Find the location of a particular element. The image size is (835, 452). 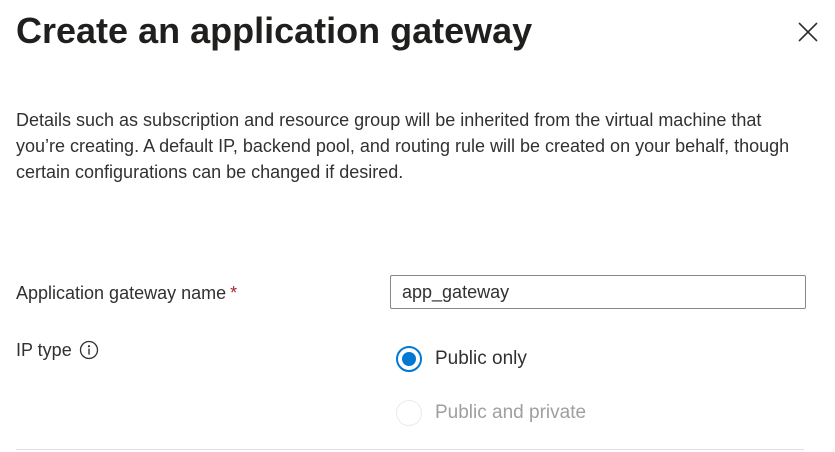

close-button is located at coordinates (808, 32).